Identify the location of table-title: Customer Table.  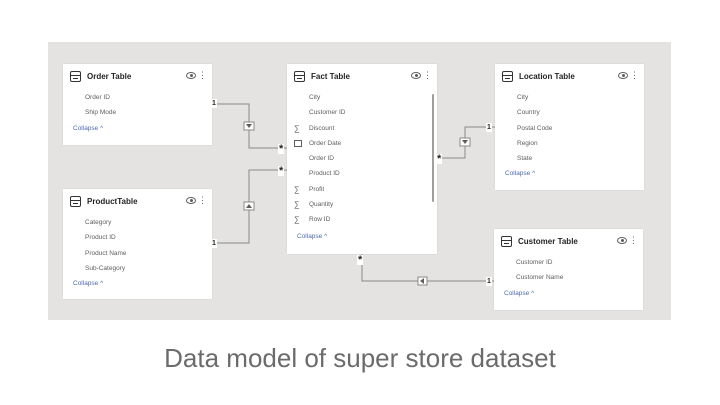
(548, 241).